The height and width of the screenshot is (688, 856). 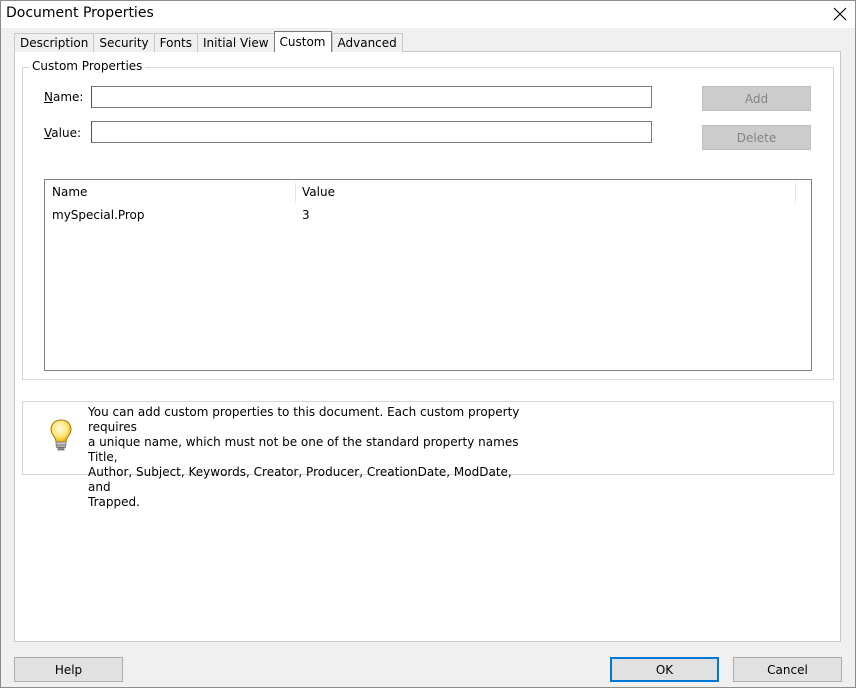 I want to click on close-icon, so click(x=840, y=14).